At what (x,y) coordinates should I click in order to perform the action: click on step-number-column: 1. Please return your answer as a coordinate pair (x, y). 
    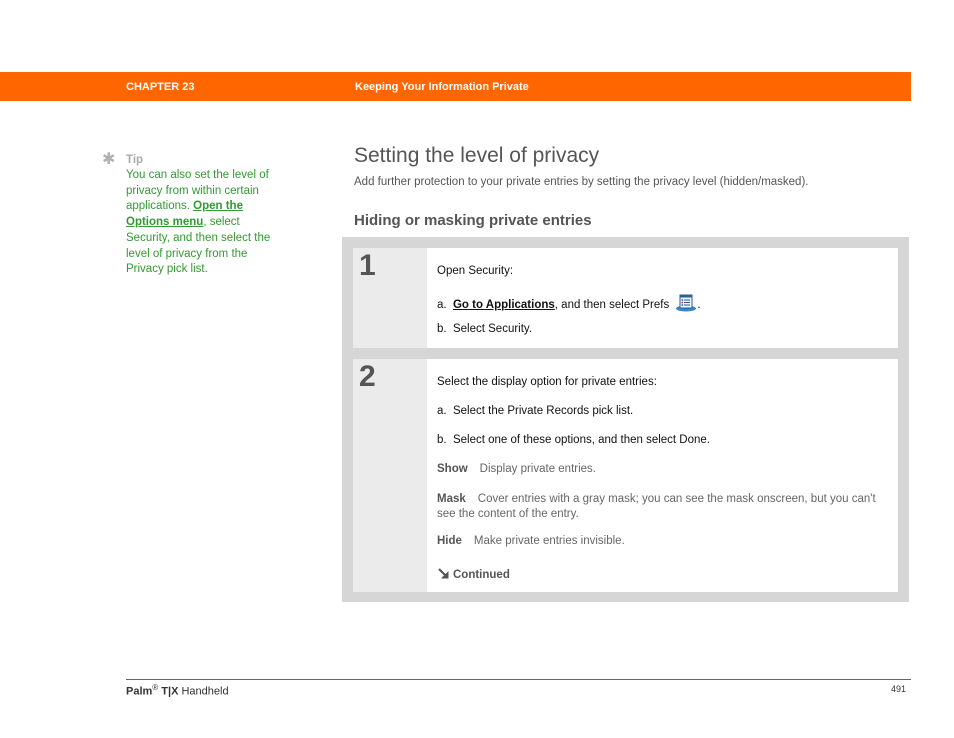
    Looking at the image, I should click on (390, 298).